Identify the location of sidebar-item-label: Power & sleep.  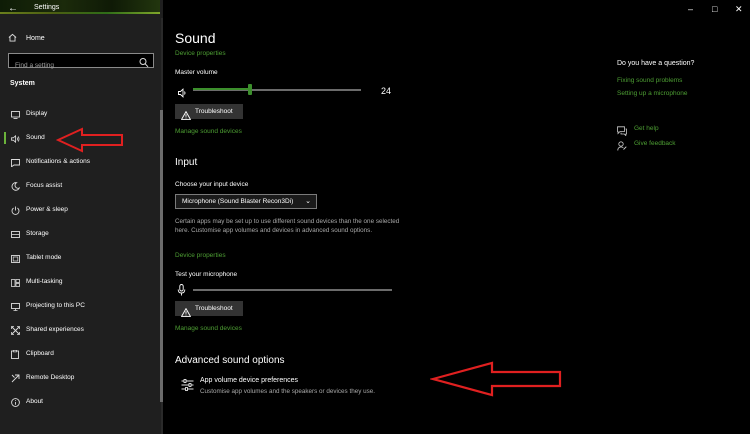
(47, 209).